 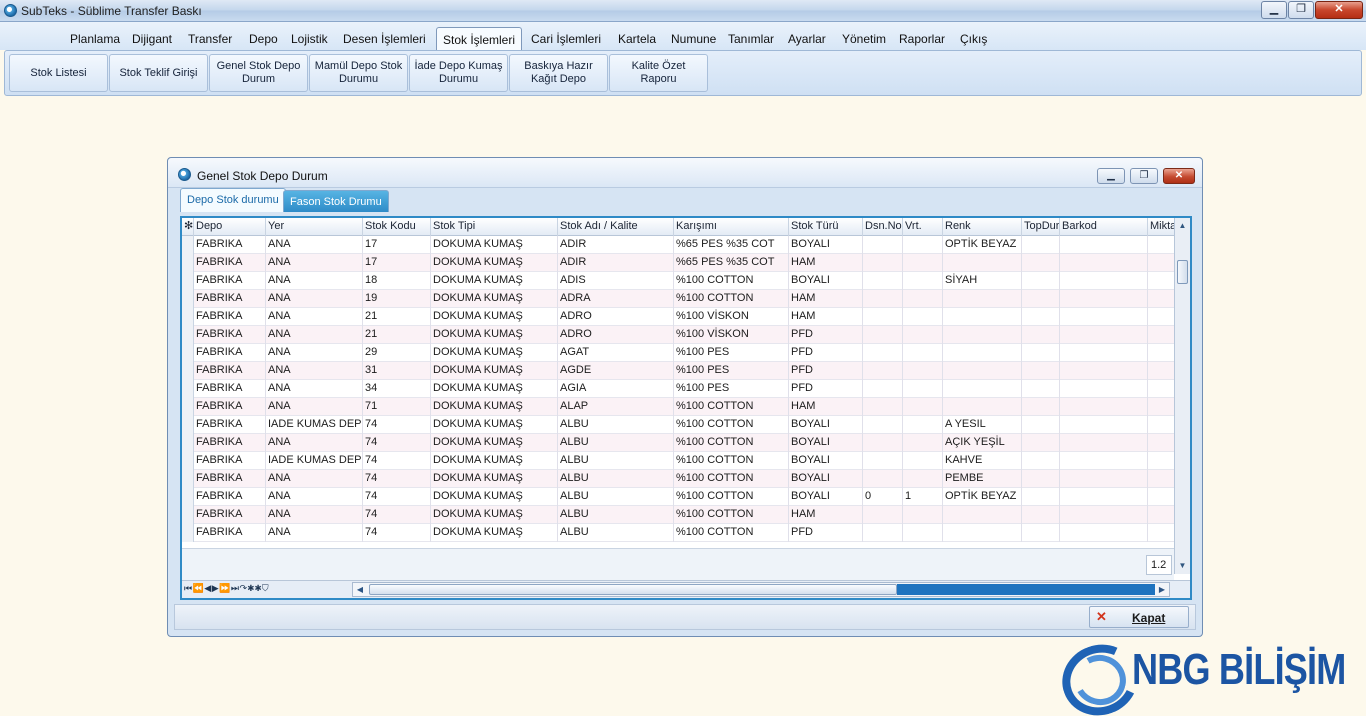 I want to click on scroll-right-icon: ▶, so click(x=1162, y=589).